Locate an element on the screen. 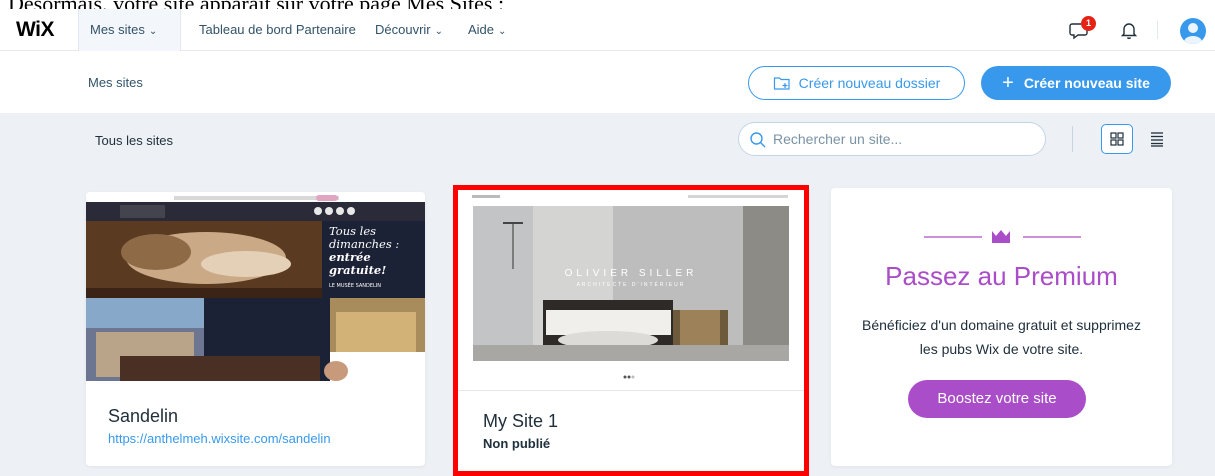 The width and height of the screenshot is (1215, 476). headline-sub: LE MUSÉE SANDELIN is located at coordinates (355, 286).